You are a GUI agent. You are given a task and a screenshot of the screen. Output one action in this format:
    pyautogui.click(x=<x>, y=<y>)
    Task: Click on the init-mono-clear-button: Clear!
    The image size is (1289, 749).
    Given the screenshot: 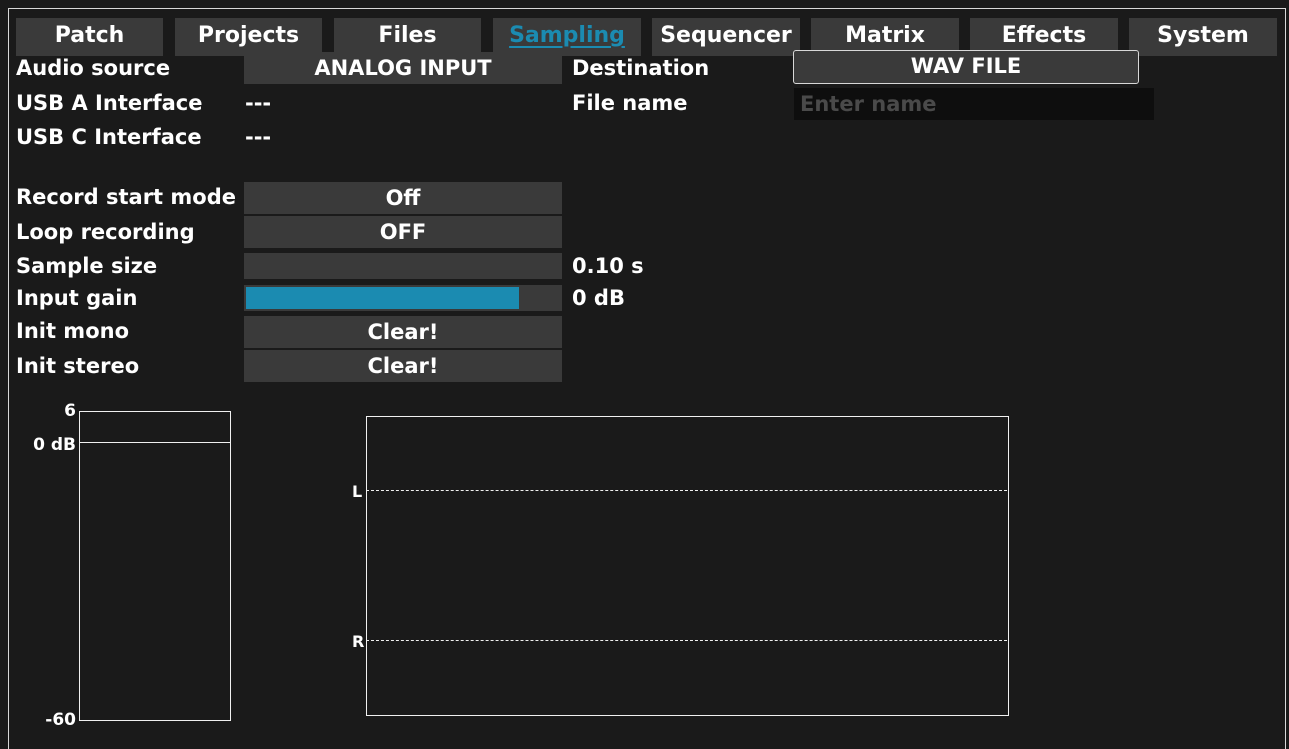 What is the action you would take?
    pyautogui.click(x=403, y=332)
    